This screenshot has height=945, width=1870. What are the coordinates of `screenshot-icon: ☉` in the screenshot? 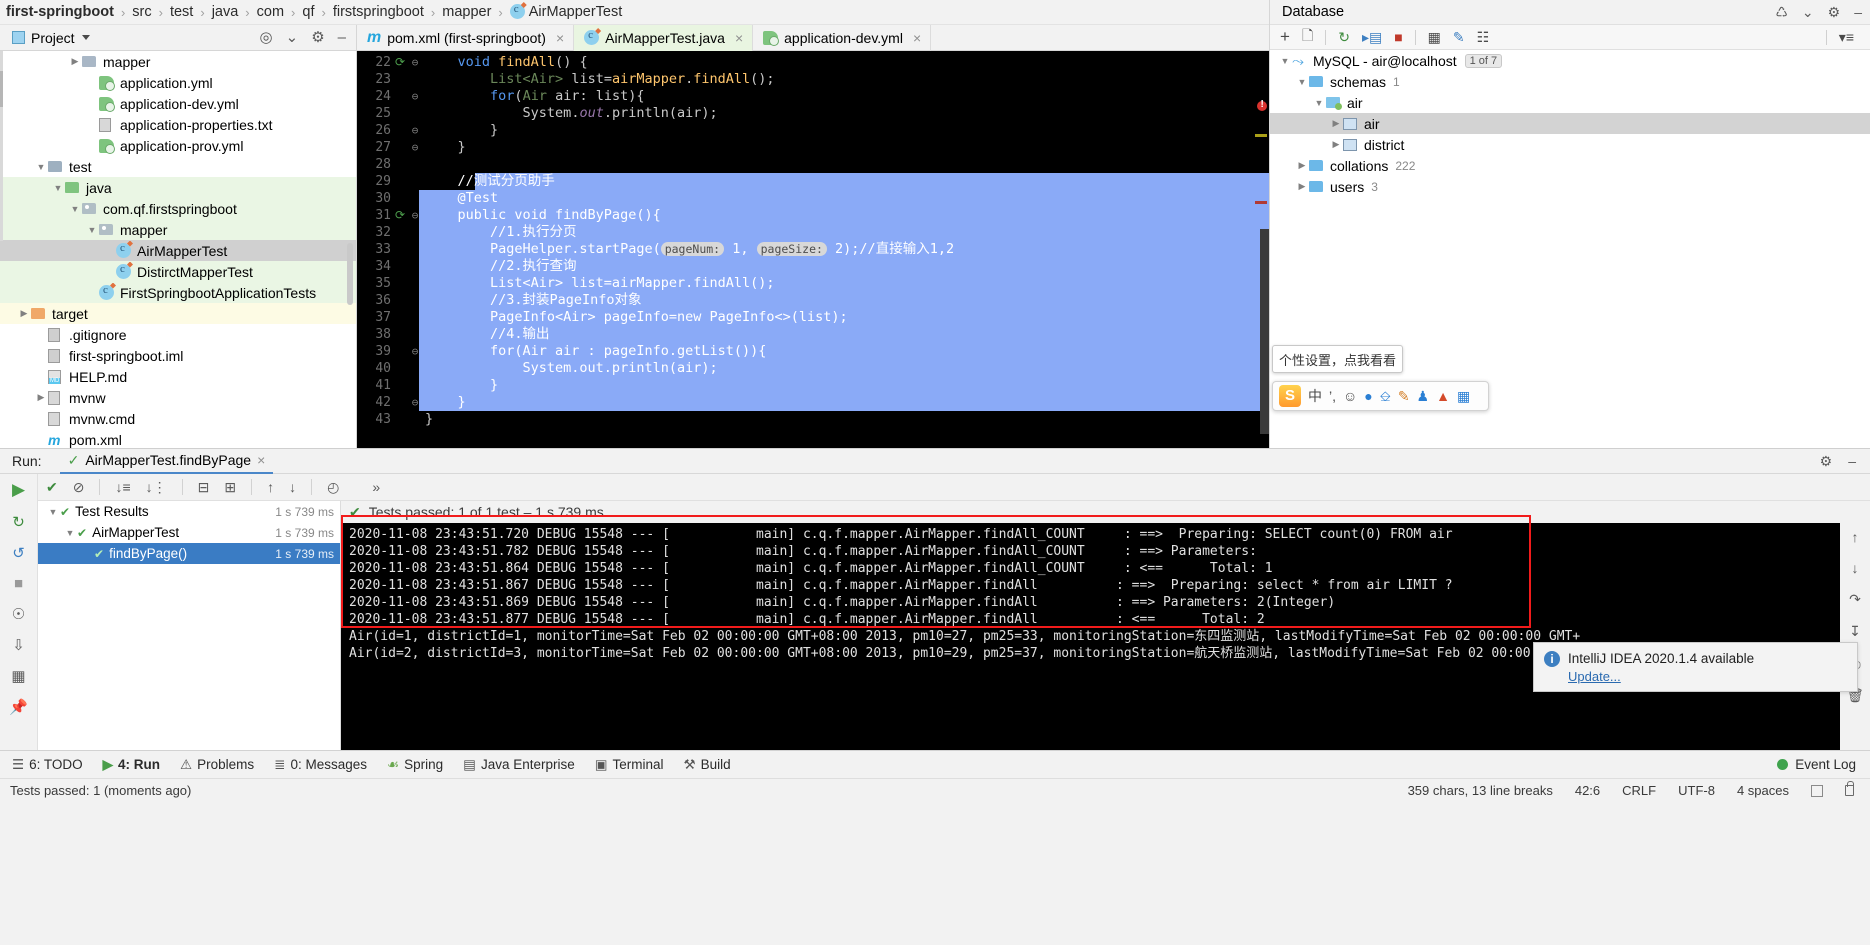 It's located at (18, 614).